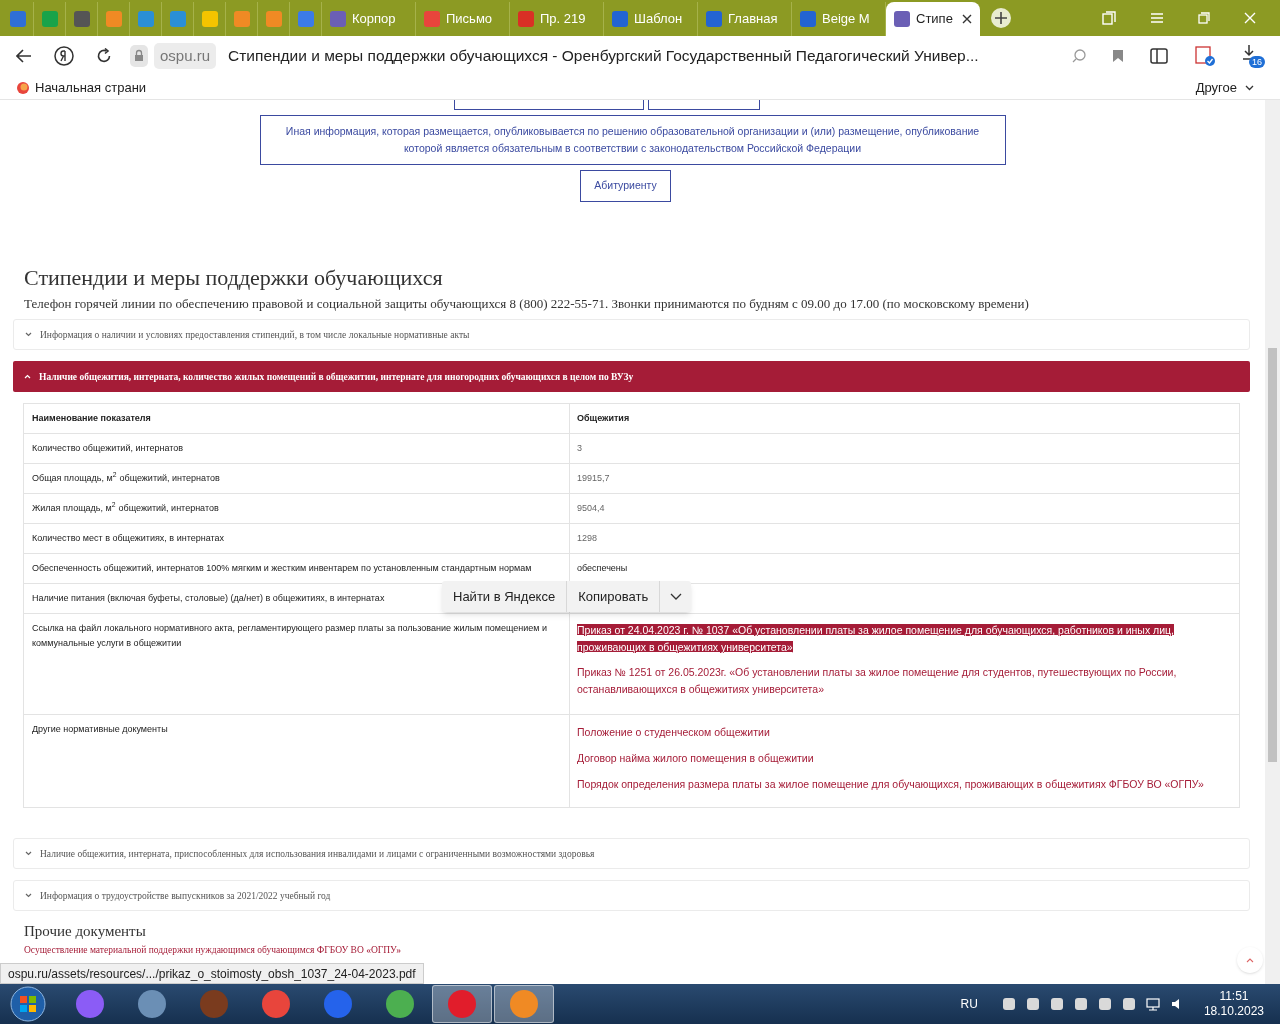 This screenshot has width=1280, height=1024. Describe the element at coordinates (593, 478) in the screenshot. I see `table-cell-text: 19915,7` at that location.